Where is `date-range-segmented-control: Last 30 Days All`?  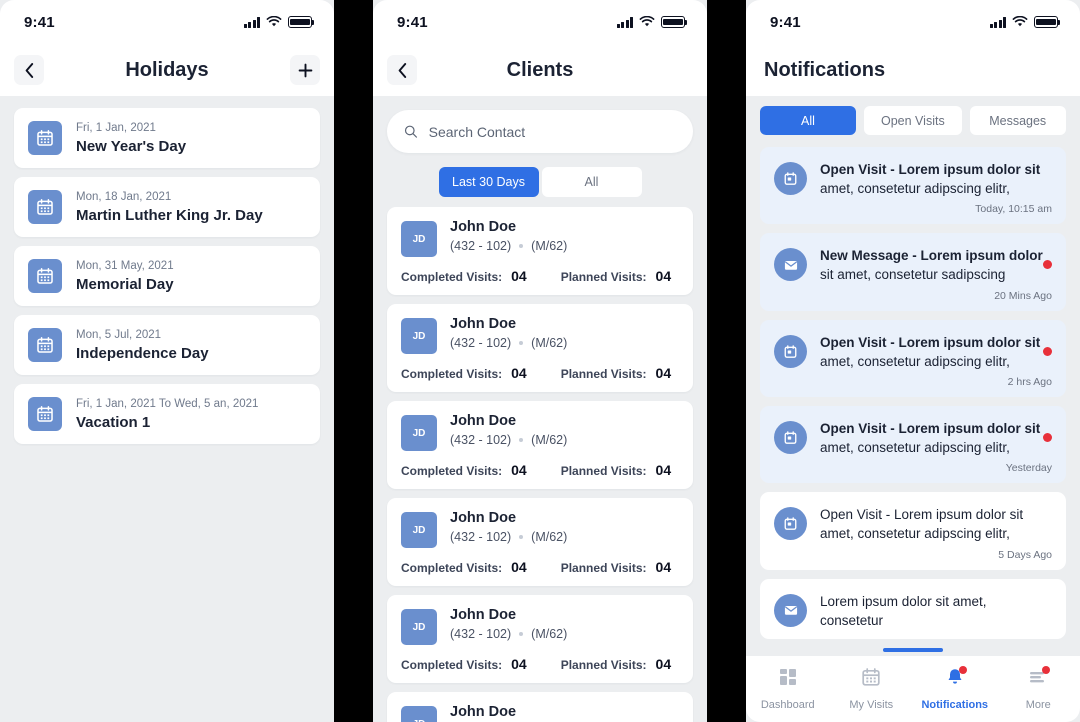
date-range-segmented-control: Last 30 Days All is located at coordinates (540, 180).